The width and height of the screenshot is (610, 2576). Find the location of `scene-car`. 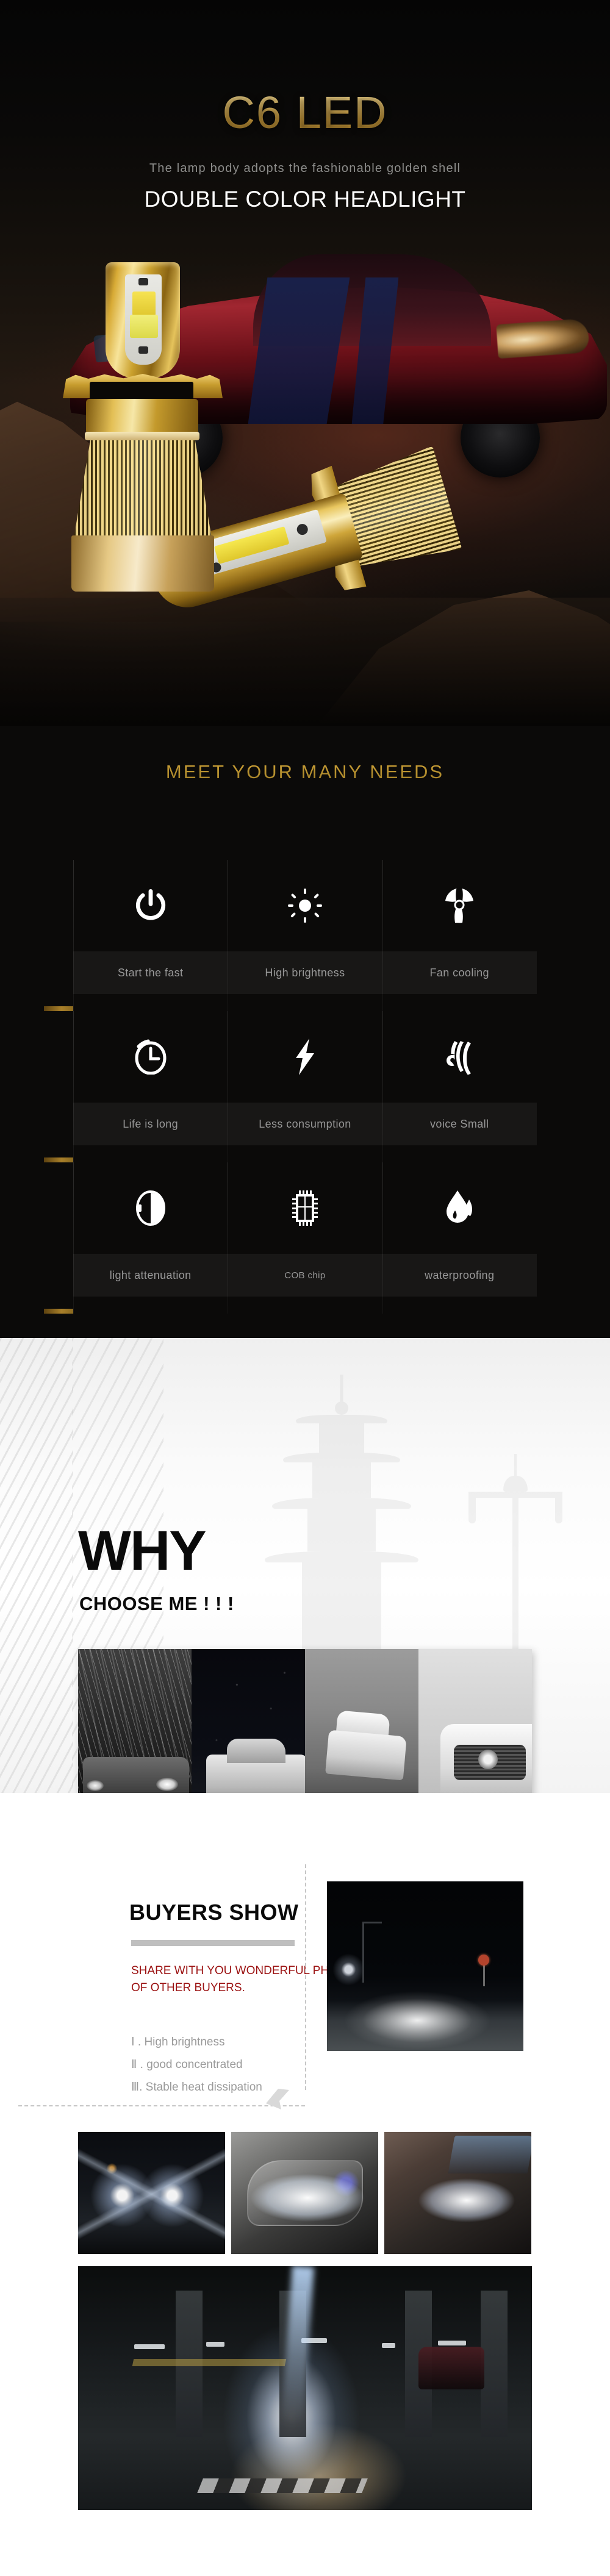

scene-car is located at coordinates (366, 1755).